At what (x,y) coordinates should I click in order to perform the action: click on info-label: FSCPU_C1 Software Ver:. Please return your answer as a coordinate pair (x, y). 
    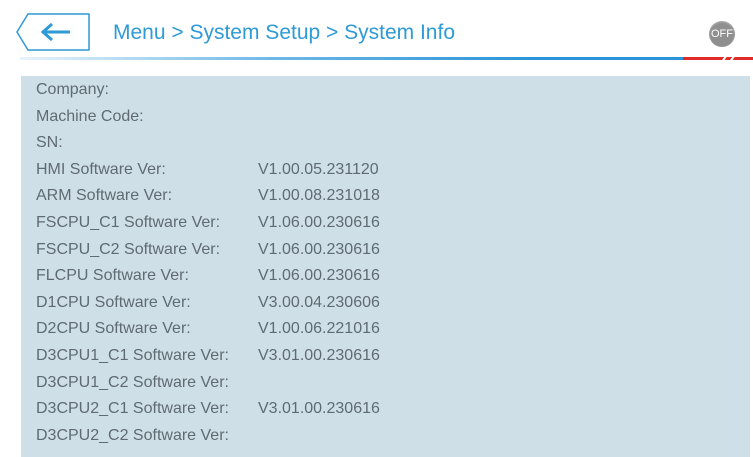
    Looking at the image, I should click on (128, 222).